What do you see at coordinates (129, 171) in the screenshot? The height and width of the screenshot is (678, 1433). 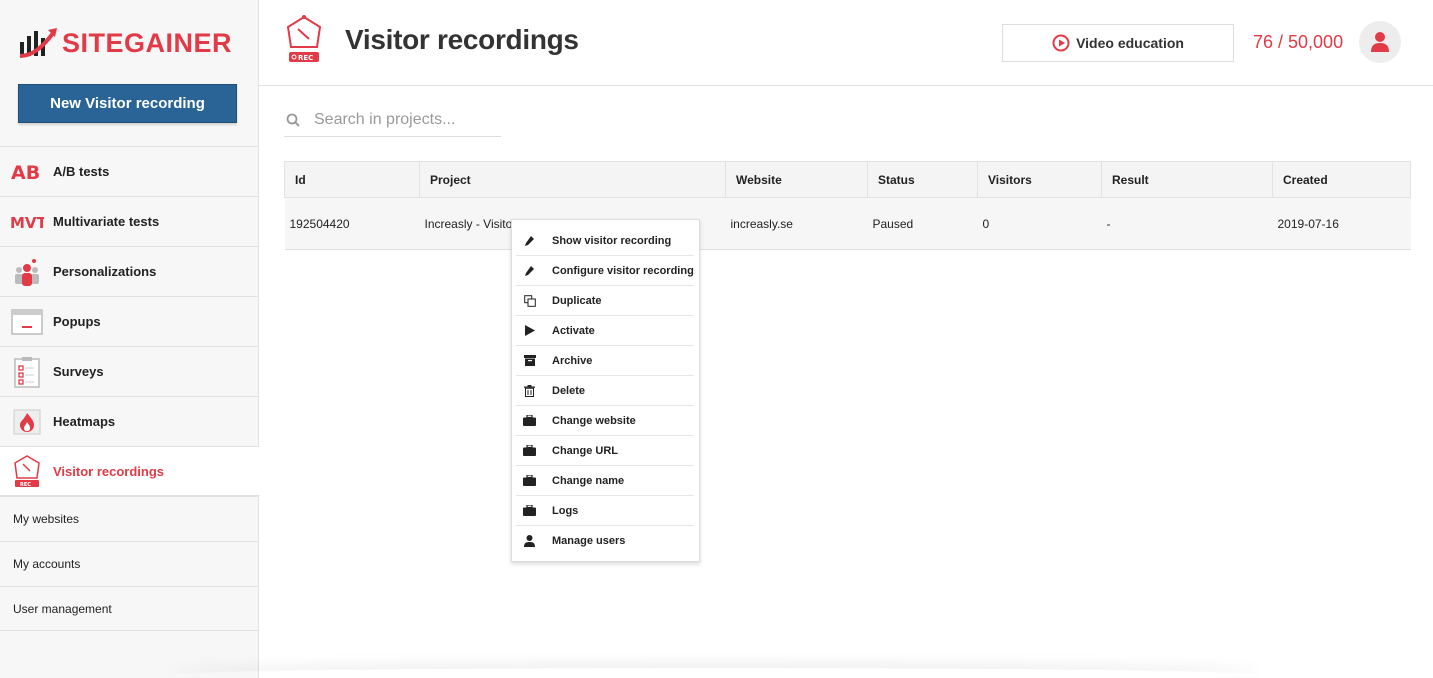 I see `sidebar-item-ab-tests: AB A/B tests` at bounding box center [129, 171].